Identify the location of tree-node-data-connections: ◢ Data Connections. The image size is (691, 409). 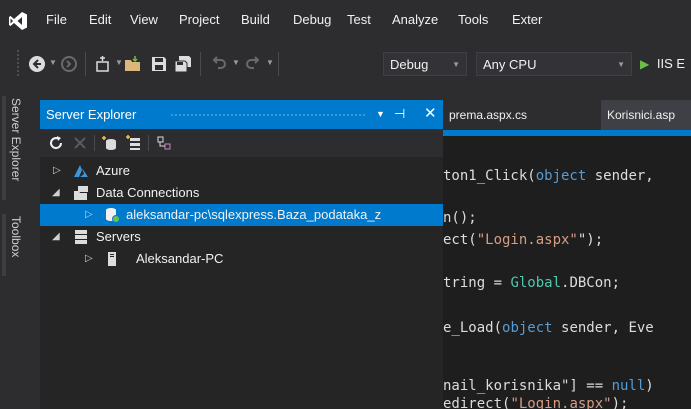
(241, 193).